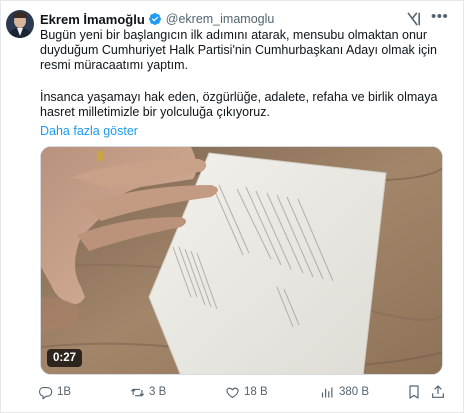  I want to click on views-icon, so click(327, 392).